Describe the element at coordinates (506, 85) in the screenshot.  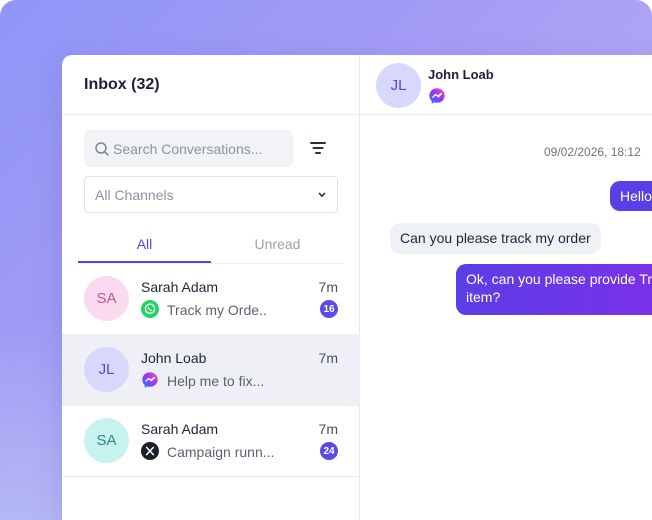
I see `chat-header: JL John Loab` at that location.